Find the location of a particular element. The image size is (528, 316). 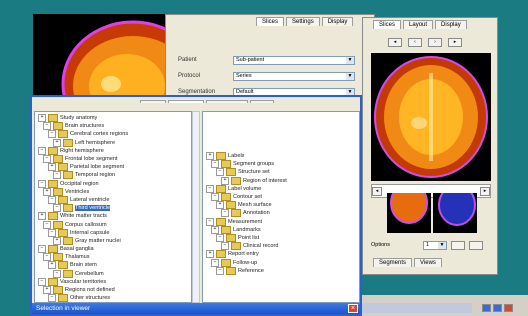

tree-item: + White matter tracts is located at coordinates (113, 216).